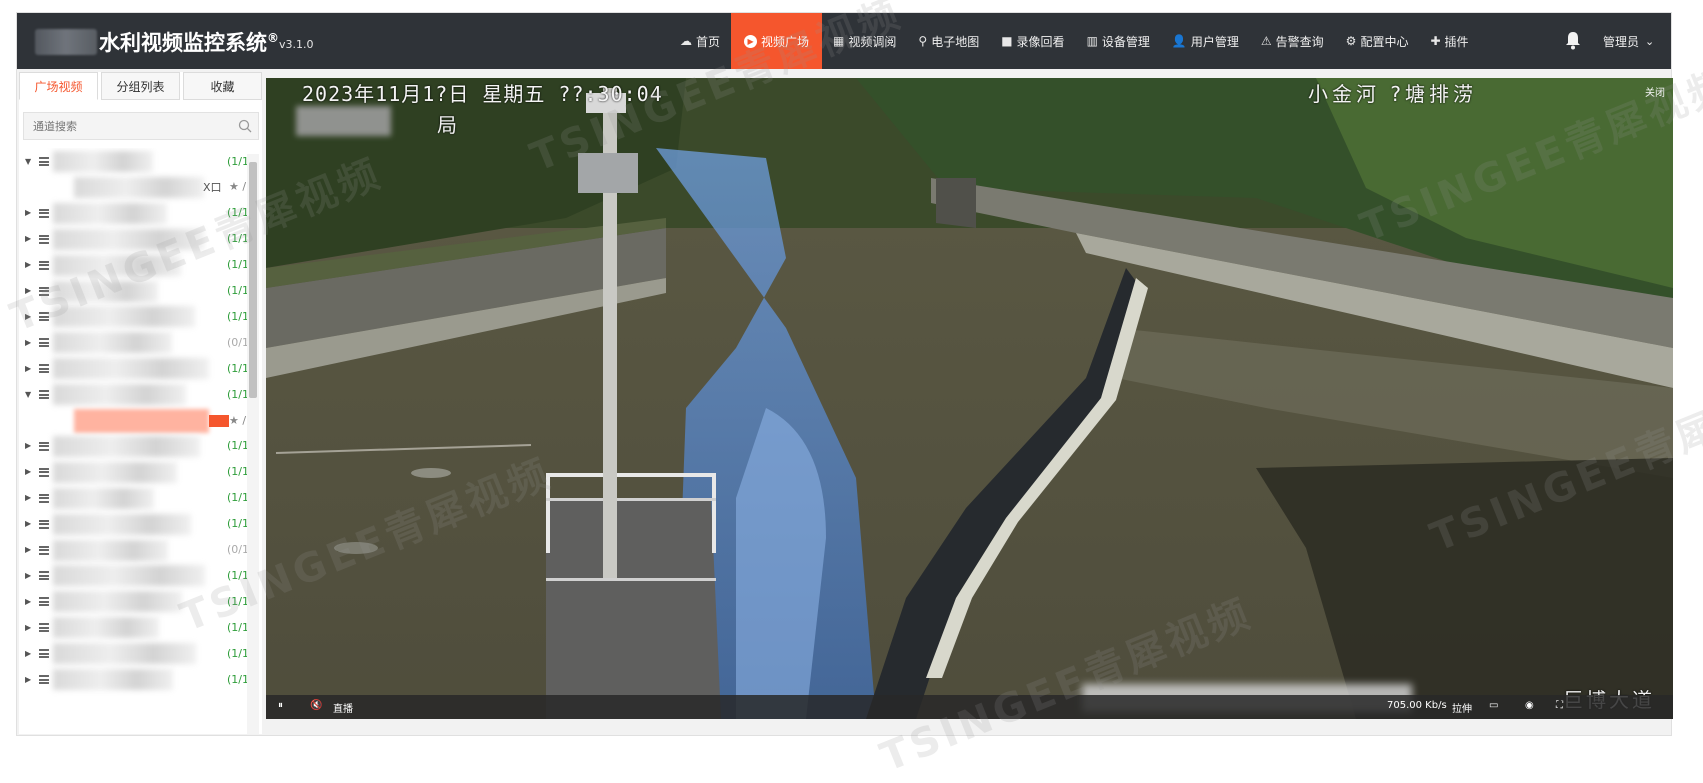 This screenshot has width=1703, height=783. What do you see at coordinates (1559, 705) in the screenshot?
I see `fullscreen-icon: ⛶` at bounding box center [1559, 705].